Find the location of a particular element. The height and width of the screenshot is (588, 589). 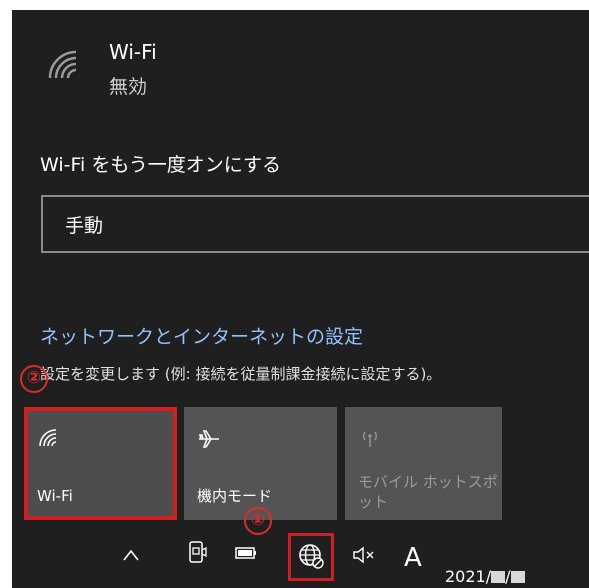

airplane-icon is located at coordinates (209, 439).